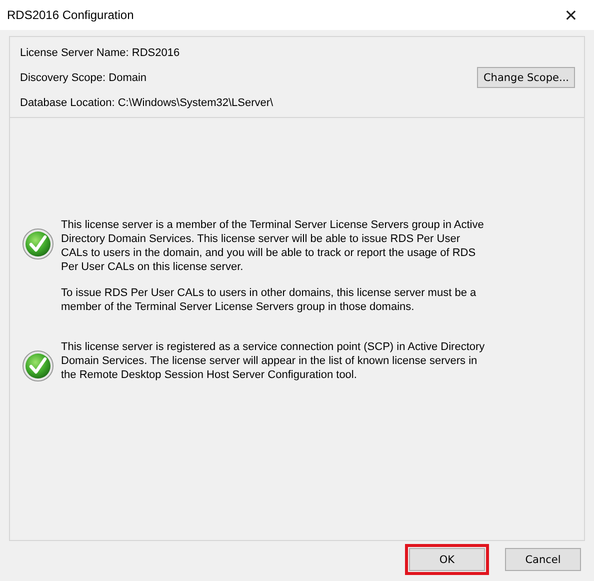 This screenshot has height=581, width=594. What do you see at coordinates (273, 246) in the screenshot?
I see `message-text: This license server is a member of the Terminal Server License Servers group in Active Directory Domain Services. This license server will be able to issue RDS Per User CALs to users in the domain, and you will be able to track or report the usage of RDS Per User CALs on this license server.` at bounding box center [273, 246].